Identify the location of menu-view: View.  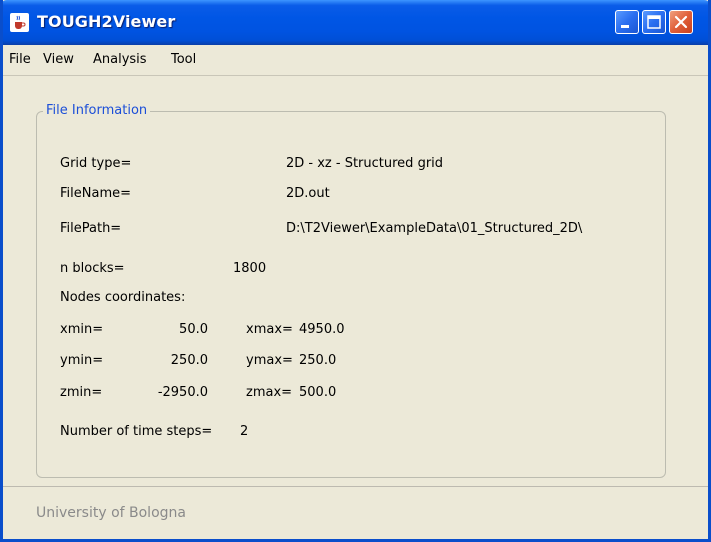
(58, 59).